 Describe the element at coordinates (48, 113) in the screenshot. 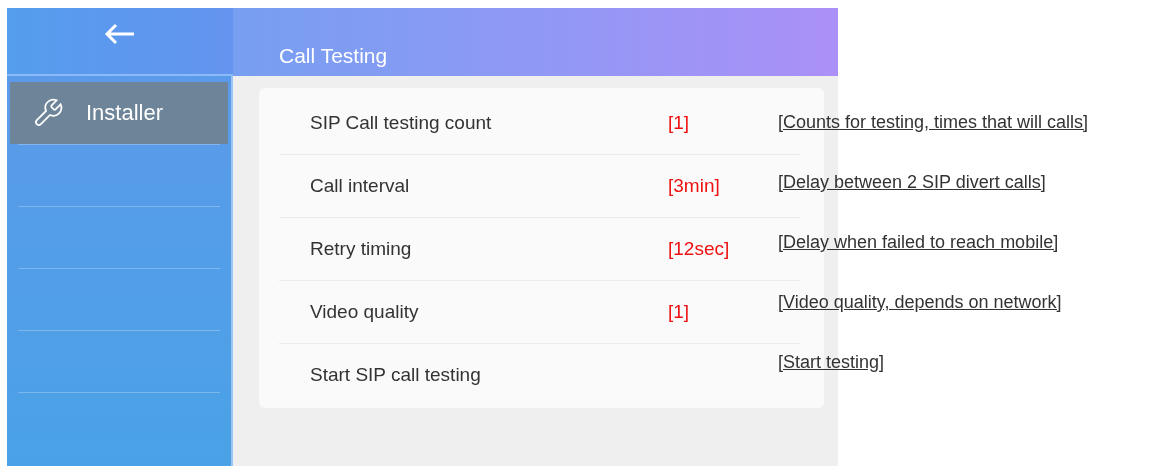

I see `wrench-icon` at that location.